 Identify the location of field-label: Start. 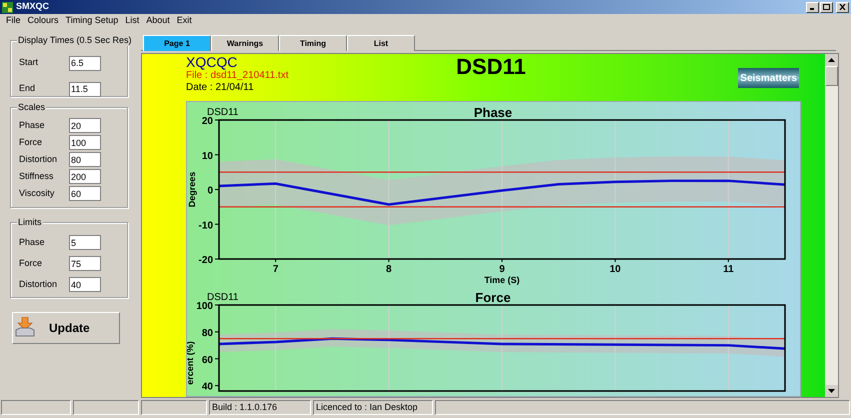
(29, 63).